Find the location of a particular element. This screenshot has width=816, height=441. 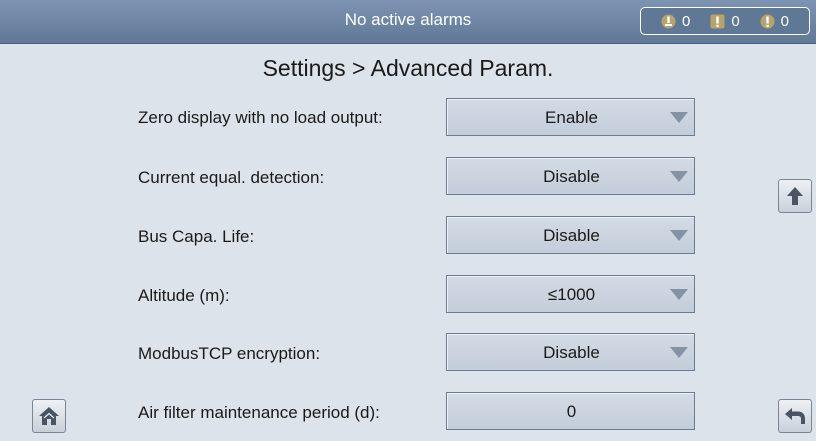

status-bar: No active alarms 0 0 0 is located at coordinates (408, 22).